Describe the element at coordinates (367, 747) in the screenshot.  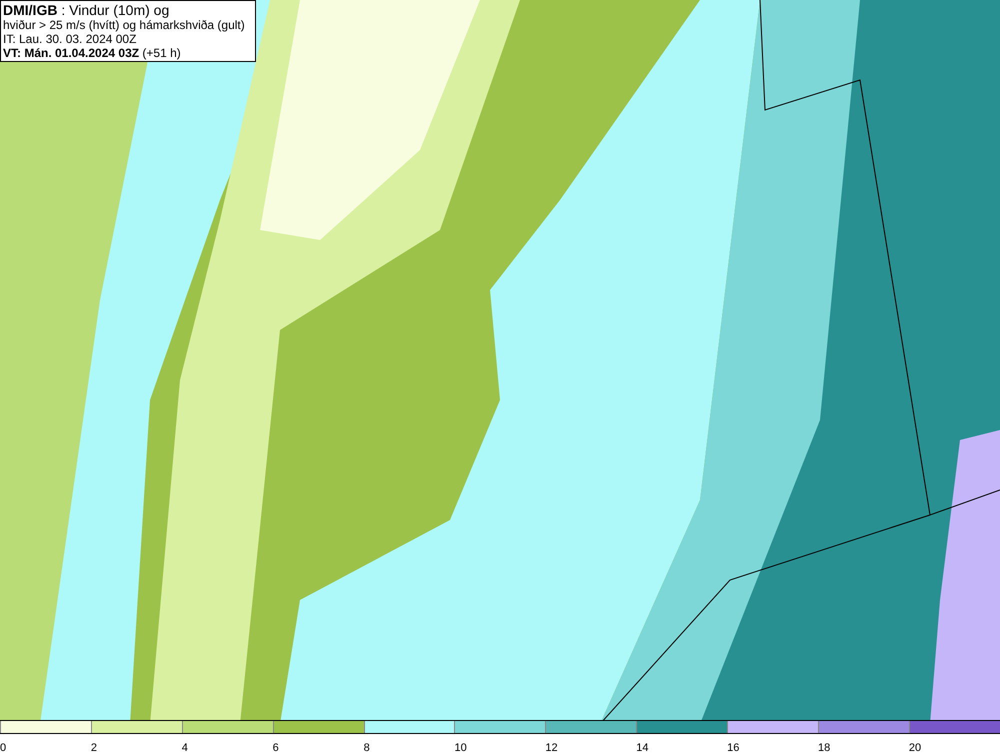
I see `scale-label: 8` at that location.